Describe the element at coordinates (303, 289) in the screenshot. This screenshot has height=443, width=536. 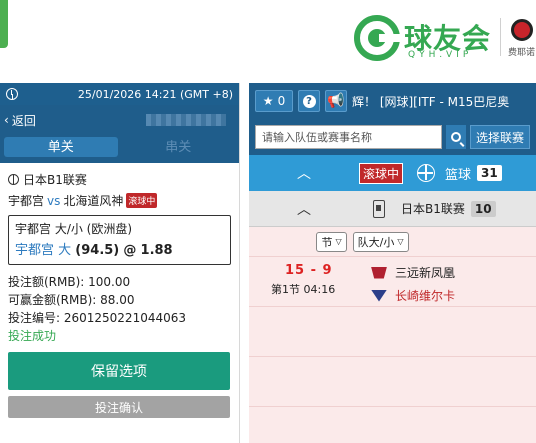
I see `match-period: 第1节 04:16` at that location.